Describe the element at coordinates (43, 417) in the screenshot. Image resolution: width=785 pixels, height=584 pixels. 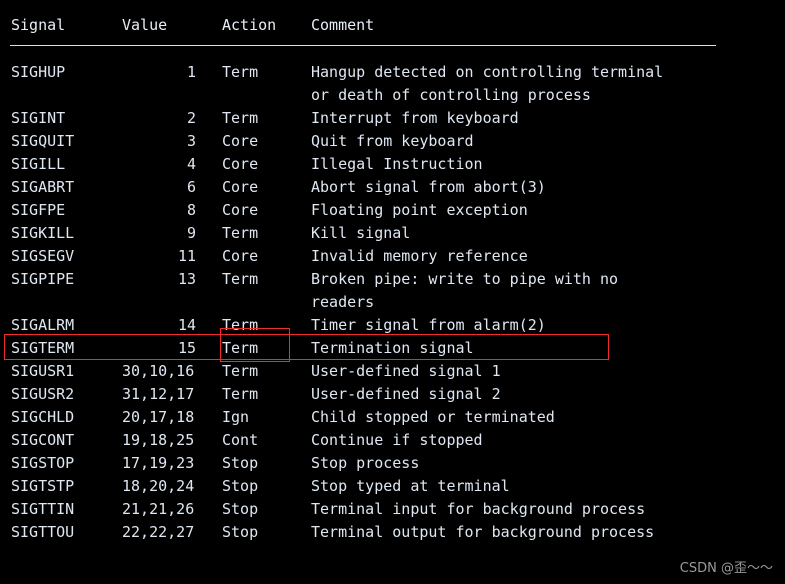
I see `signal-name-sigchld: SIGCHLD` at that location.